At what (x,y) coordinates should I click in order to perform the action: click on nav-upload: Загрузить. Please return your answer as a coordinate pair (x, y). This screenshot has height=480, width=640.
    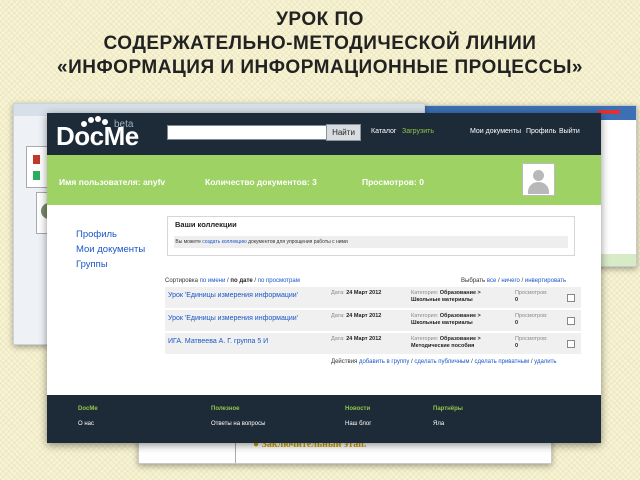
    Looking at the image, I should click on (418, 131).